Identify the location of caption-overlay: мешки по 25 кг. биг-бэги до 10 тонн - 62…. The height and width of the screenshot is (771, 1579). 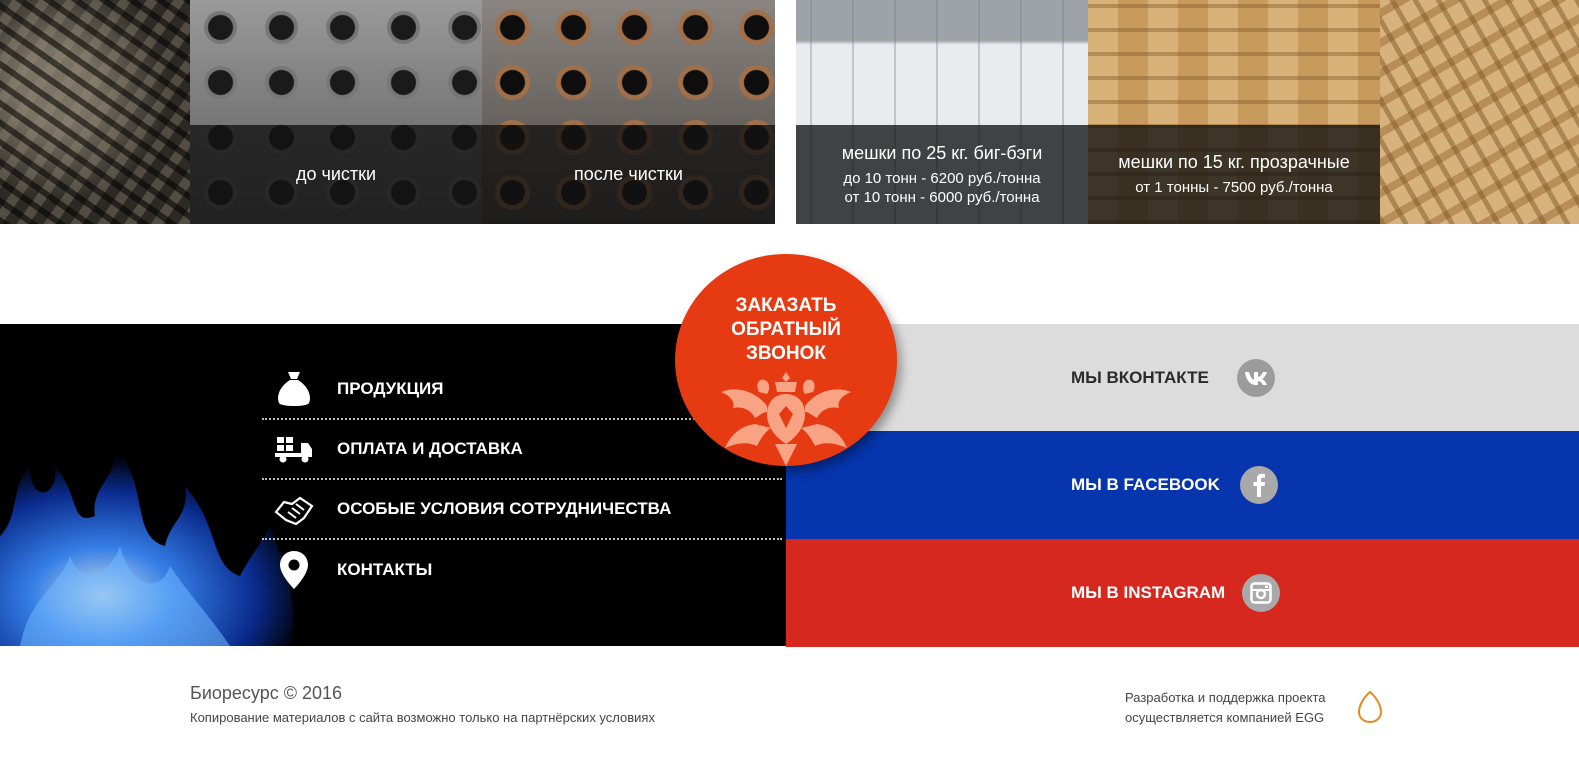
(942, 174).